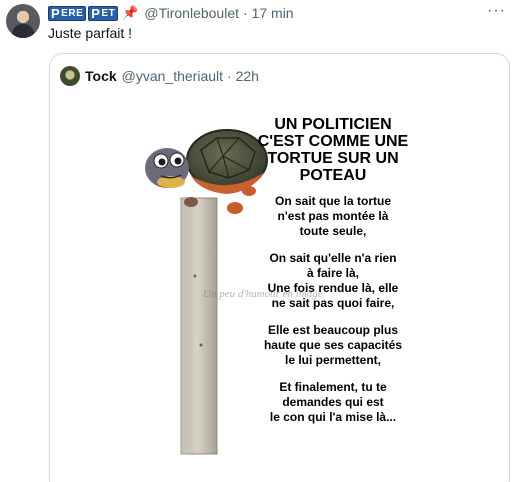 This screenshot has height=482, width=518. What do you see at coordinates (496, 11) in the screenshot?
I see `more-options-icon: ···` at bounding box center [496, 11].